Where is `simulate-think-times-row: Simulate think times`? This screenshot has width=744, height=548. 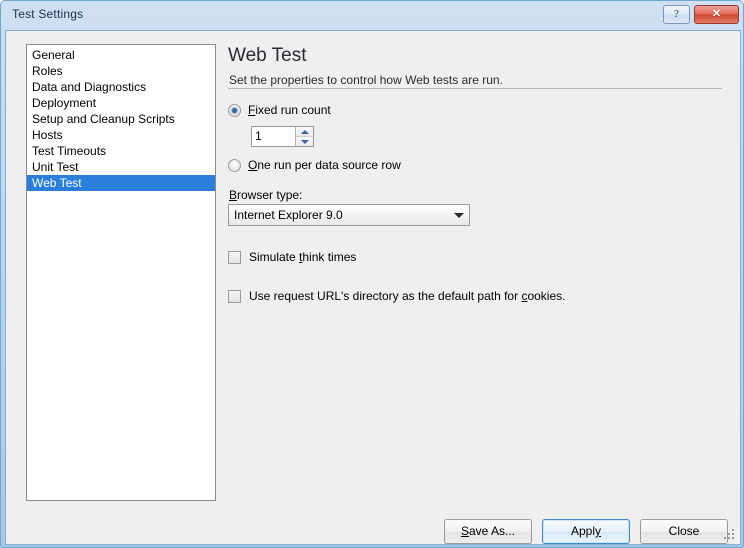 simulate-think-times-row: Simulate think times is located at coordinates (292, 257).